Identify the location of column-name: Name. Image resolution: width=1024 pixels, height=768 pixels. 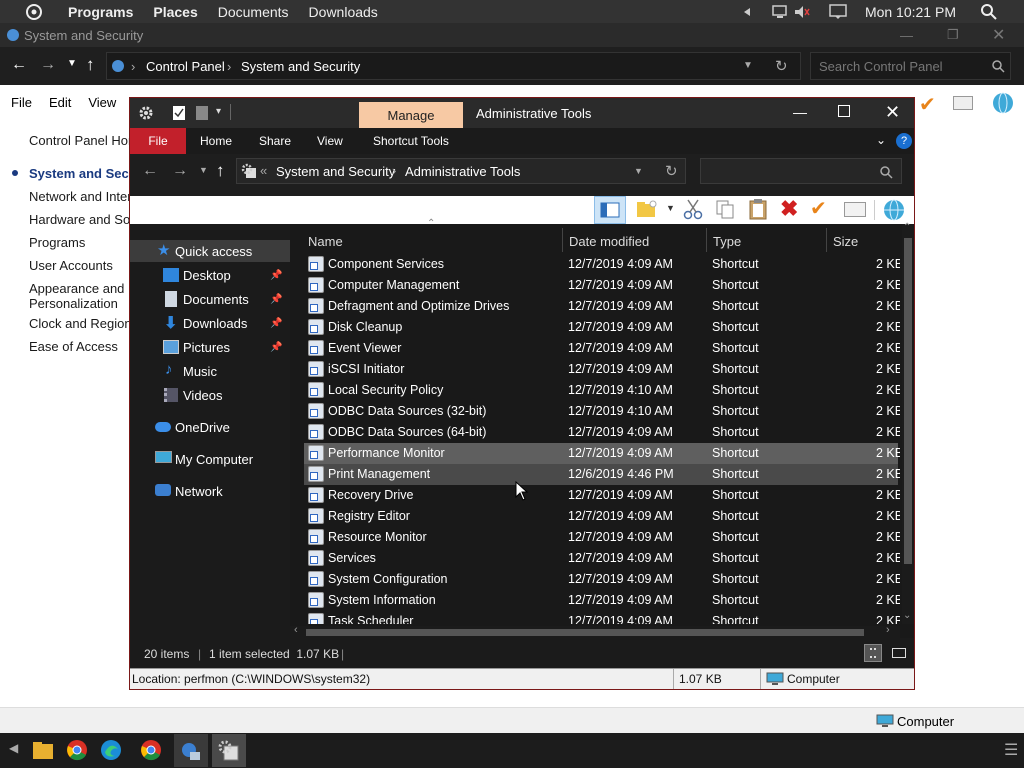
(325, 241).